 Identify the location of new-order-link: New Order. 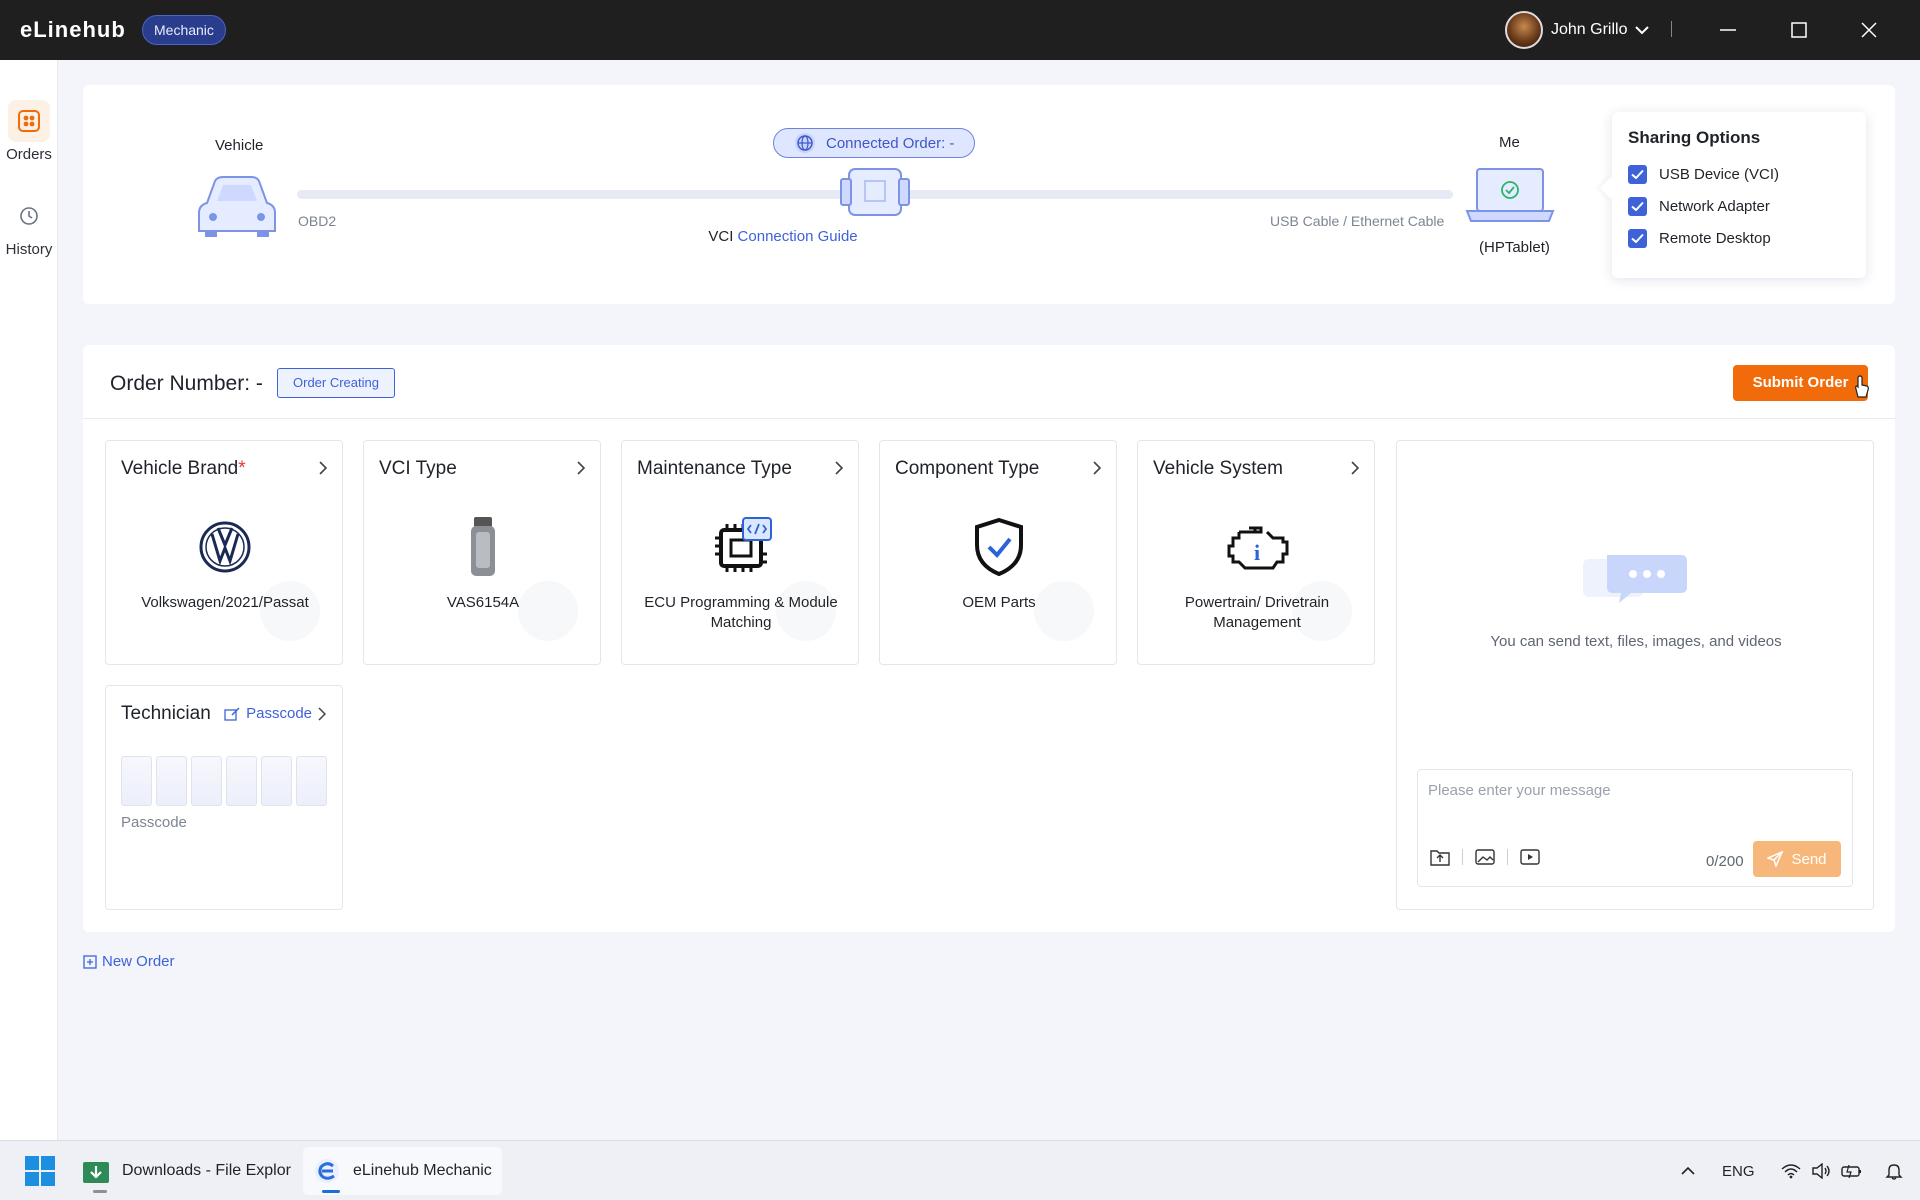
(129, 961).